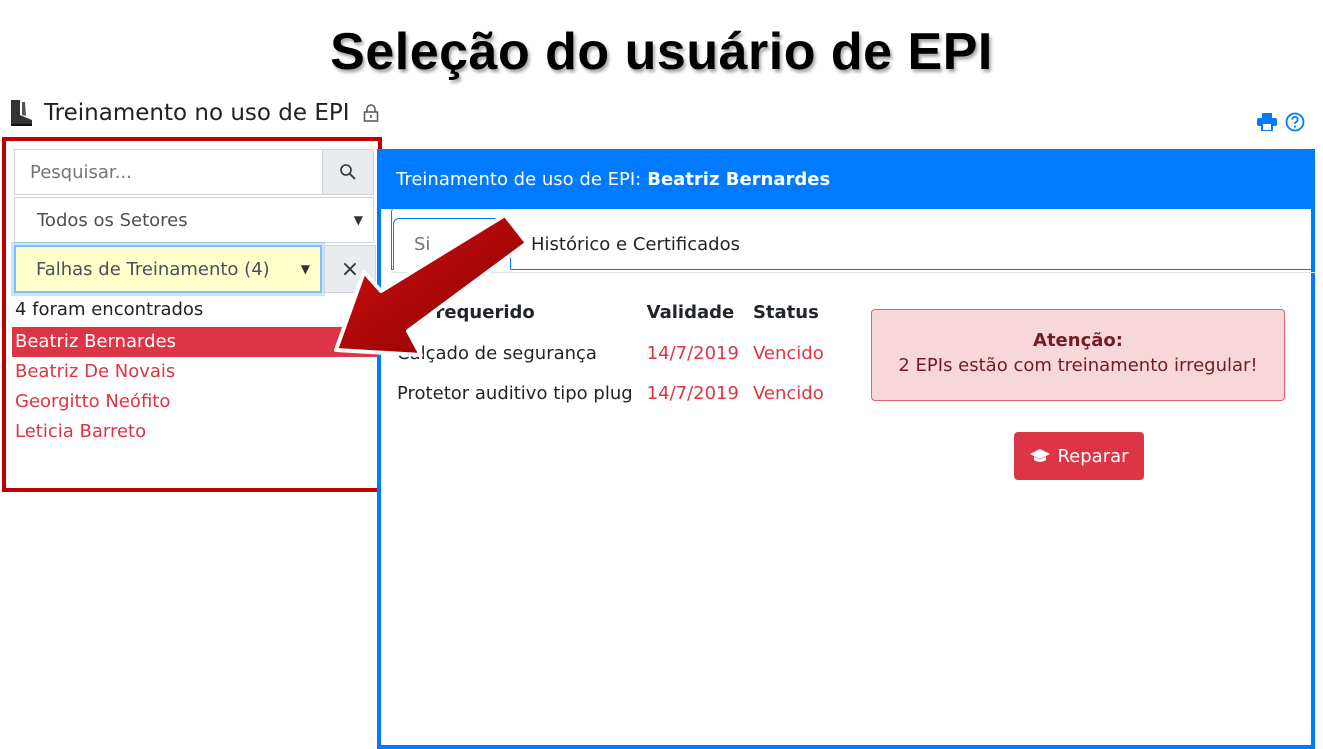 The image size is (1323, 749). I want to click on search-button, so click(348, 172).